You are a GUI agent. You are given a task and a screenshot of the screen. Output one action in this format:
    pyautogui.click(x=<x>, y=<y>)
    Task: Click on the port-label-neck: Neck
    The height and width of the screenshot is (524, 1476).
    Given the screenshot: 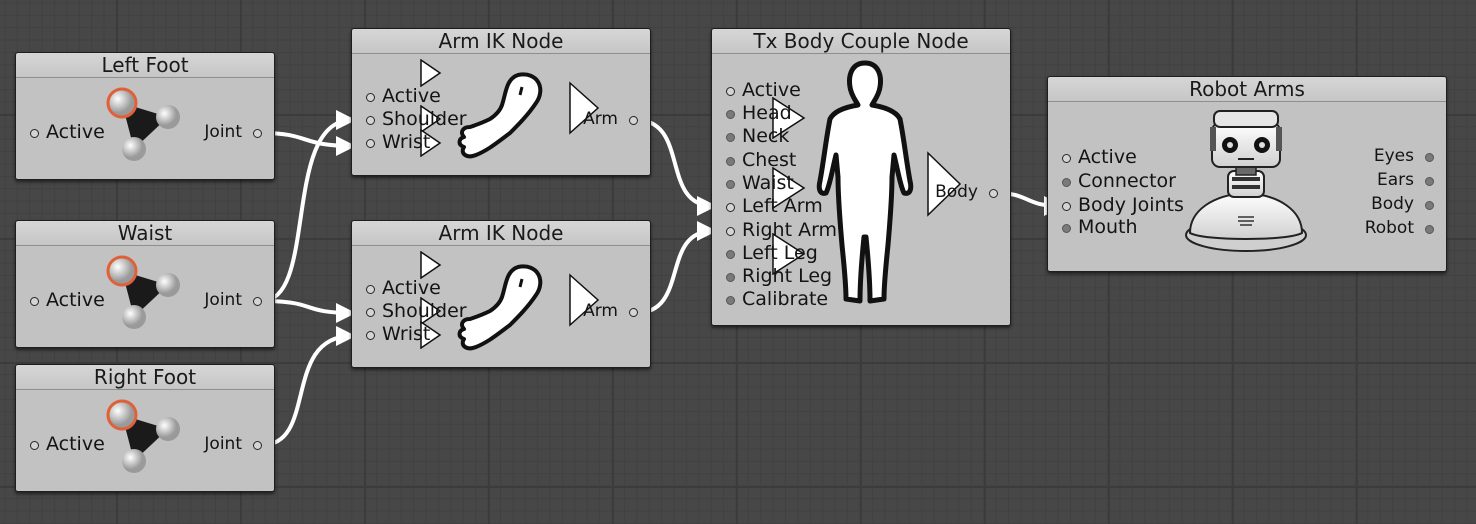 What is the action you would take?
    pyautogui.click(x=766, y=136)
    